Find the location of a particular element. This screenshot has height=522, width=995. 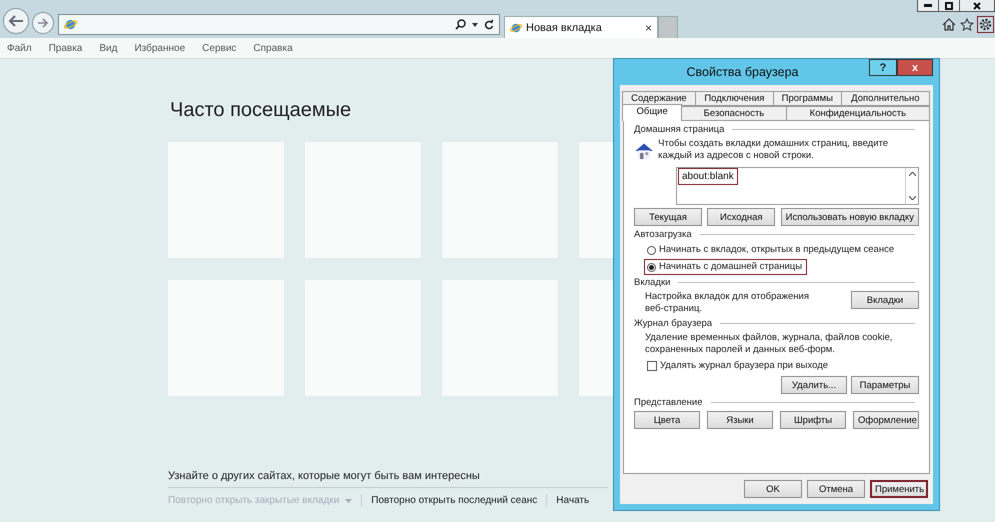

home-page-field: about:blank is located at coordinates (797, 186).